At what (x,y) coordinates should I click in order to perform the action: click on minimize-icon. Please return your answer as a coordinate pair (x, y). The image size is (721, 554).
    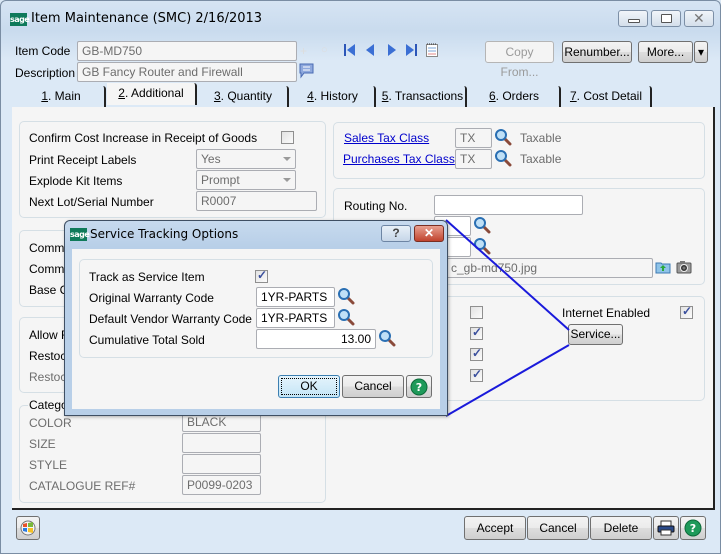
    Looking at the image, I should click on (634, 21).